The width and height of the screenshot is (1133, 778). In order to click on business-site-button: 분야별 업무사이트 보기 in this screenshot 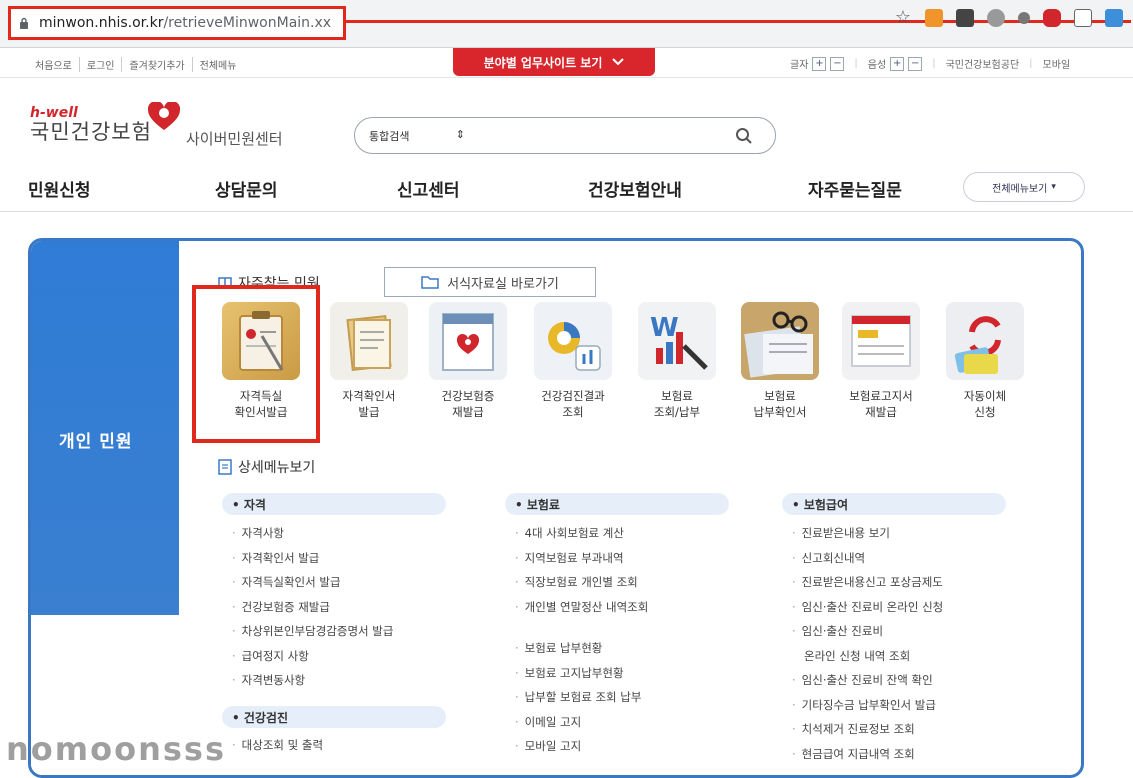, I will do `click(554, 62)`.